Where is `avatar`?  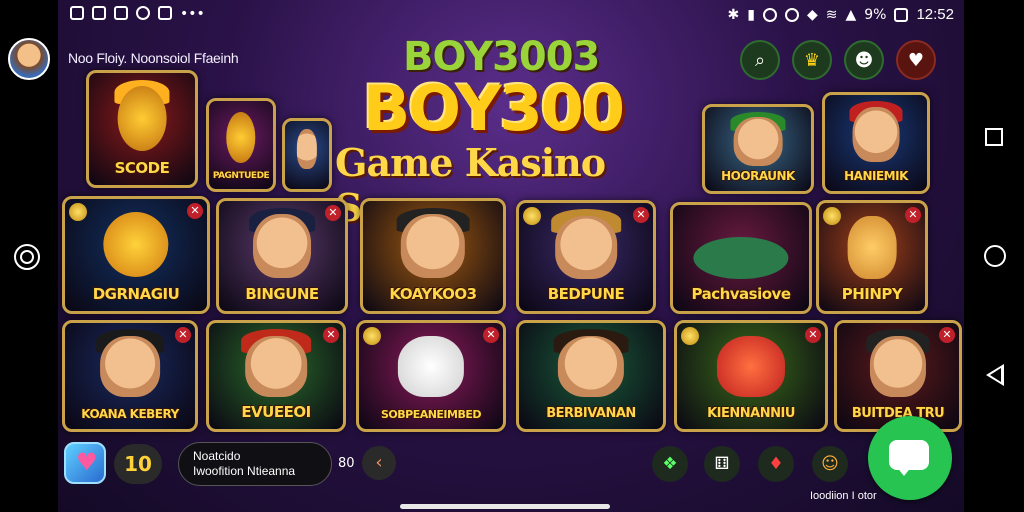 avatar is located at coordinates (29, 59).